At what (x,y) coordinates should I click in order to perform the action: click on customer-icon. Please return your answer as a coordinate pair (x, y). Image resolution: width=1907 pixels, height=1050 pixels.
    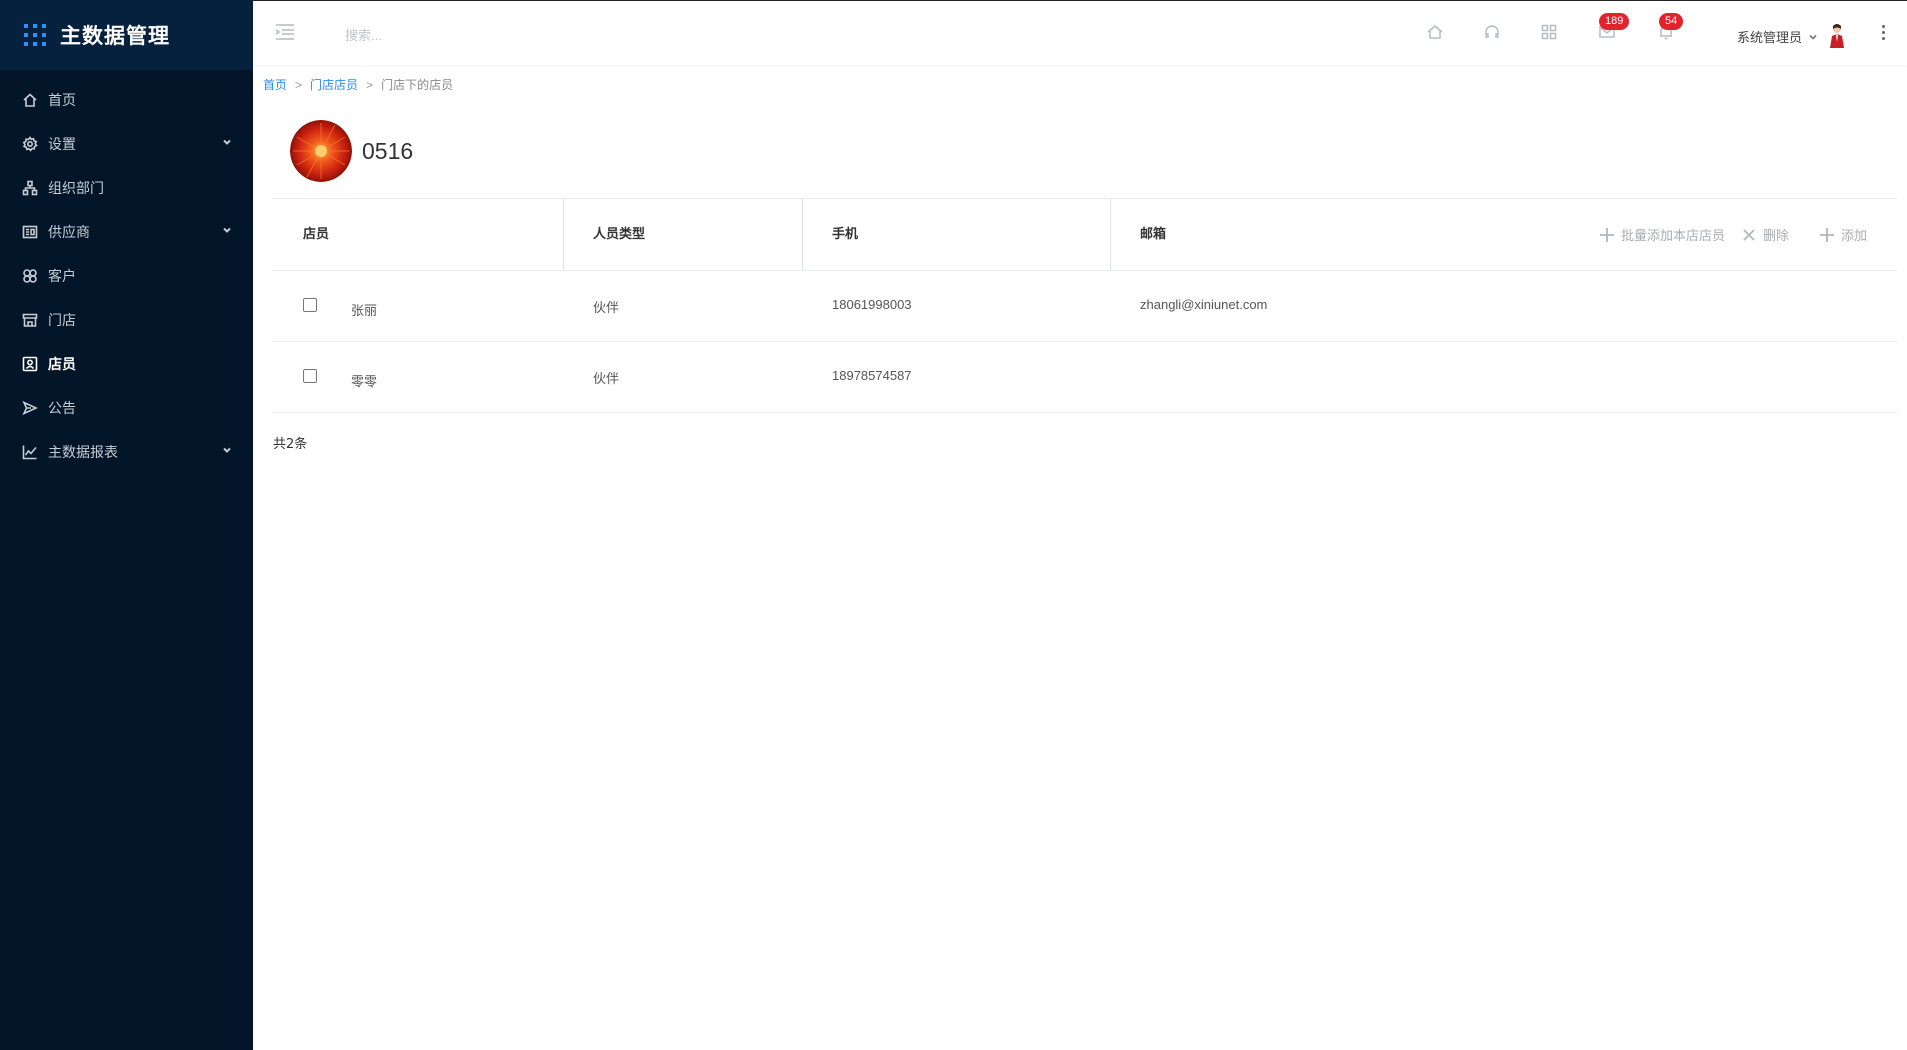
    Looking at the image, I should click on (30, 276).